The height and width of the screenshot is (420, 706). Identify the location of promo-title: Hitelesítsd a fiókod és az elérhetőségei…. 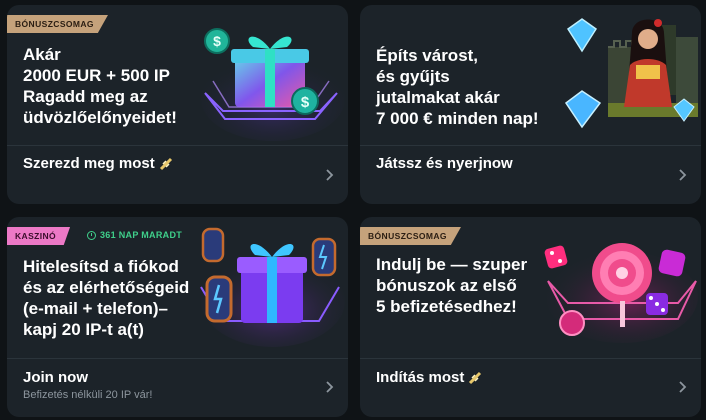
(106, 298).